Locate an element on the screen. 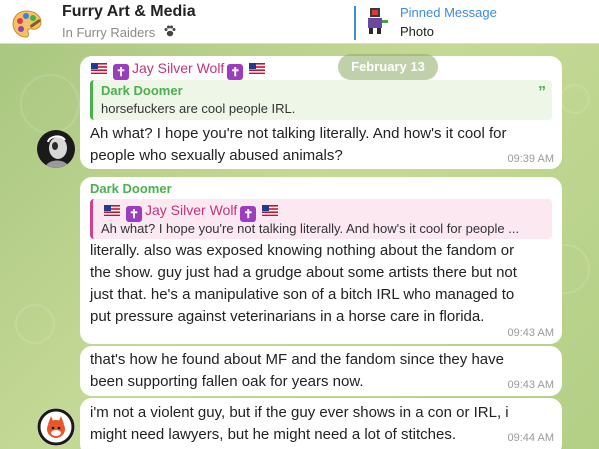 The height and width of the screenshot is (449, 599). forwarded-sender: ✝ Jay Silver Wolf ✝ is located at coordinates (178, 70).